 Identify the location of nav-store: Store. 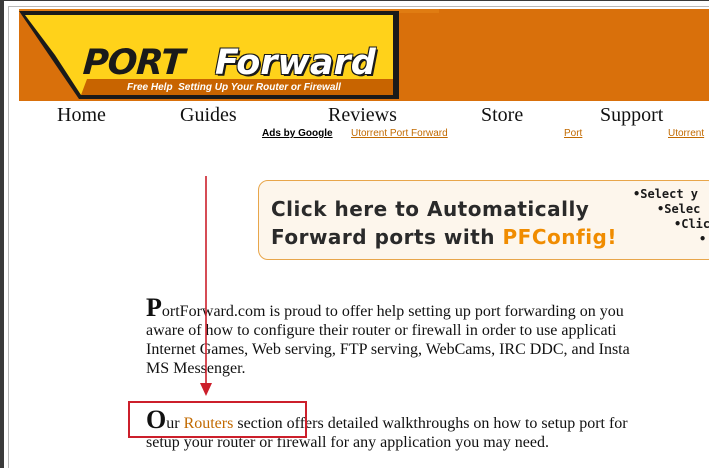
(502, 115).